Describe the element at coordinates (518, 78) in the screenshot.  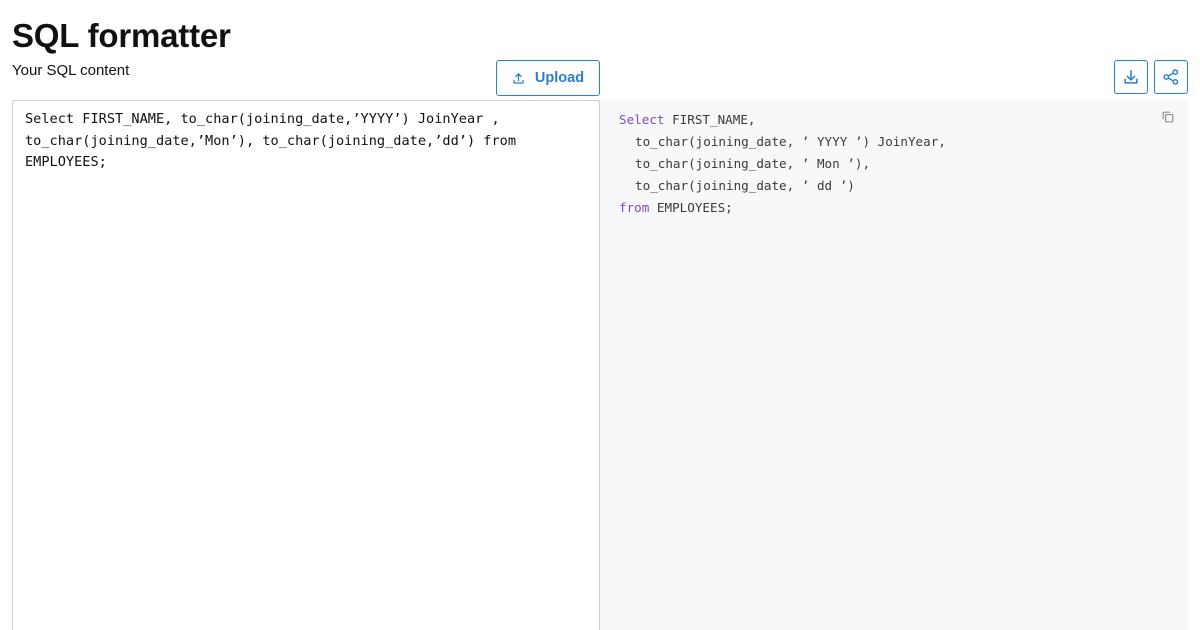
I see `upload-icon` at that location.